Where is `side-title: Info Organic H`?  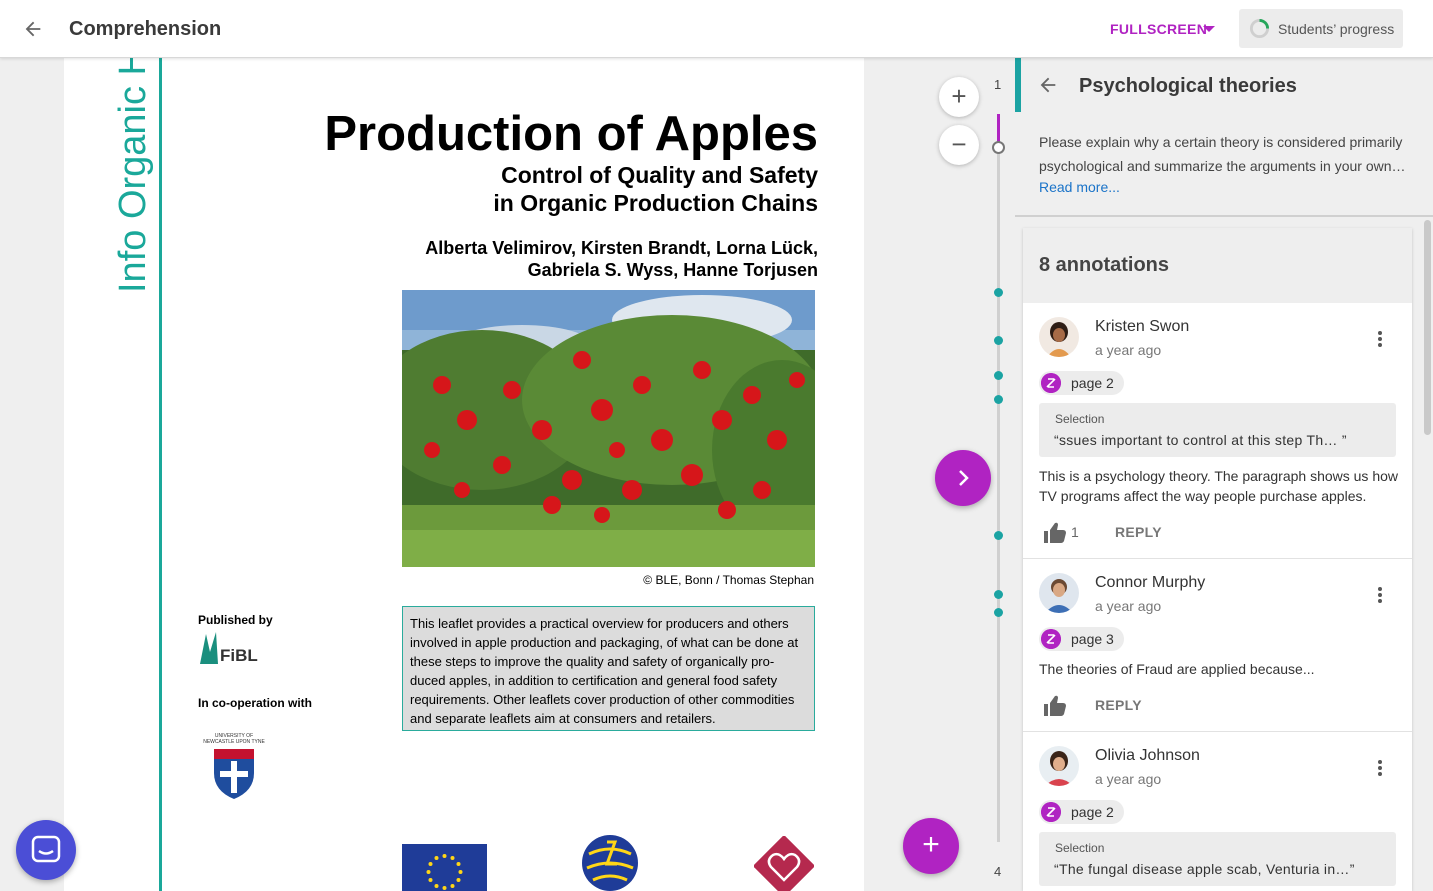 side-title: Info Organic H is located at coordinates (133, 175).